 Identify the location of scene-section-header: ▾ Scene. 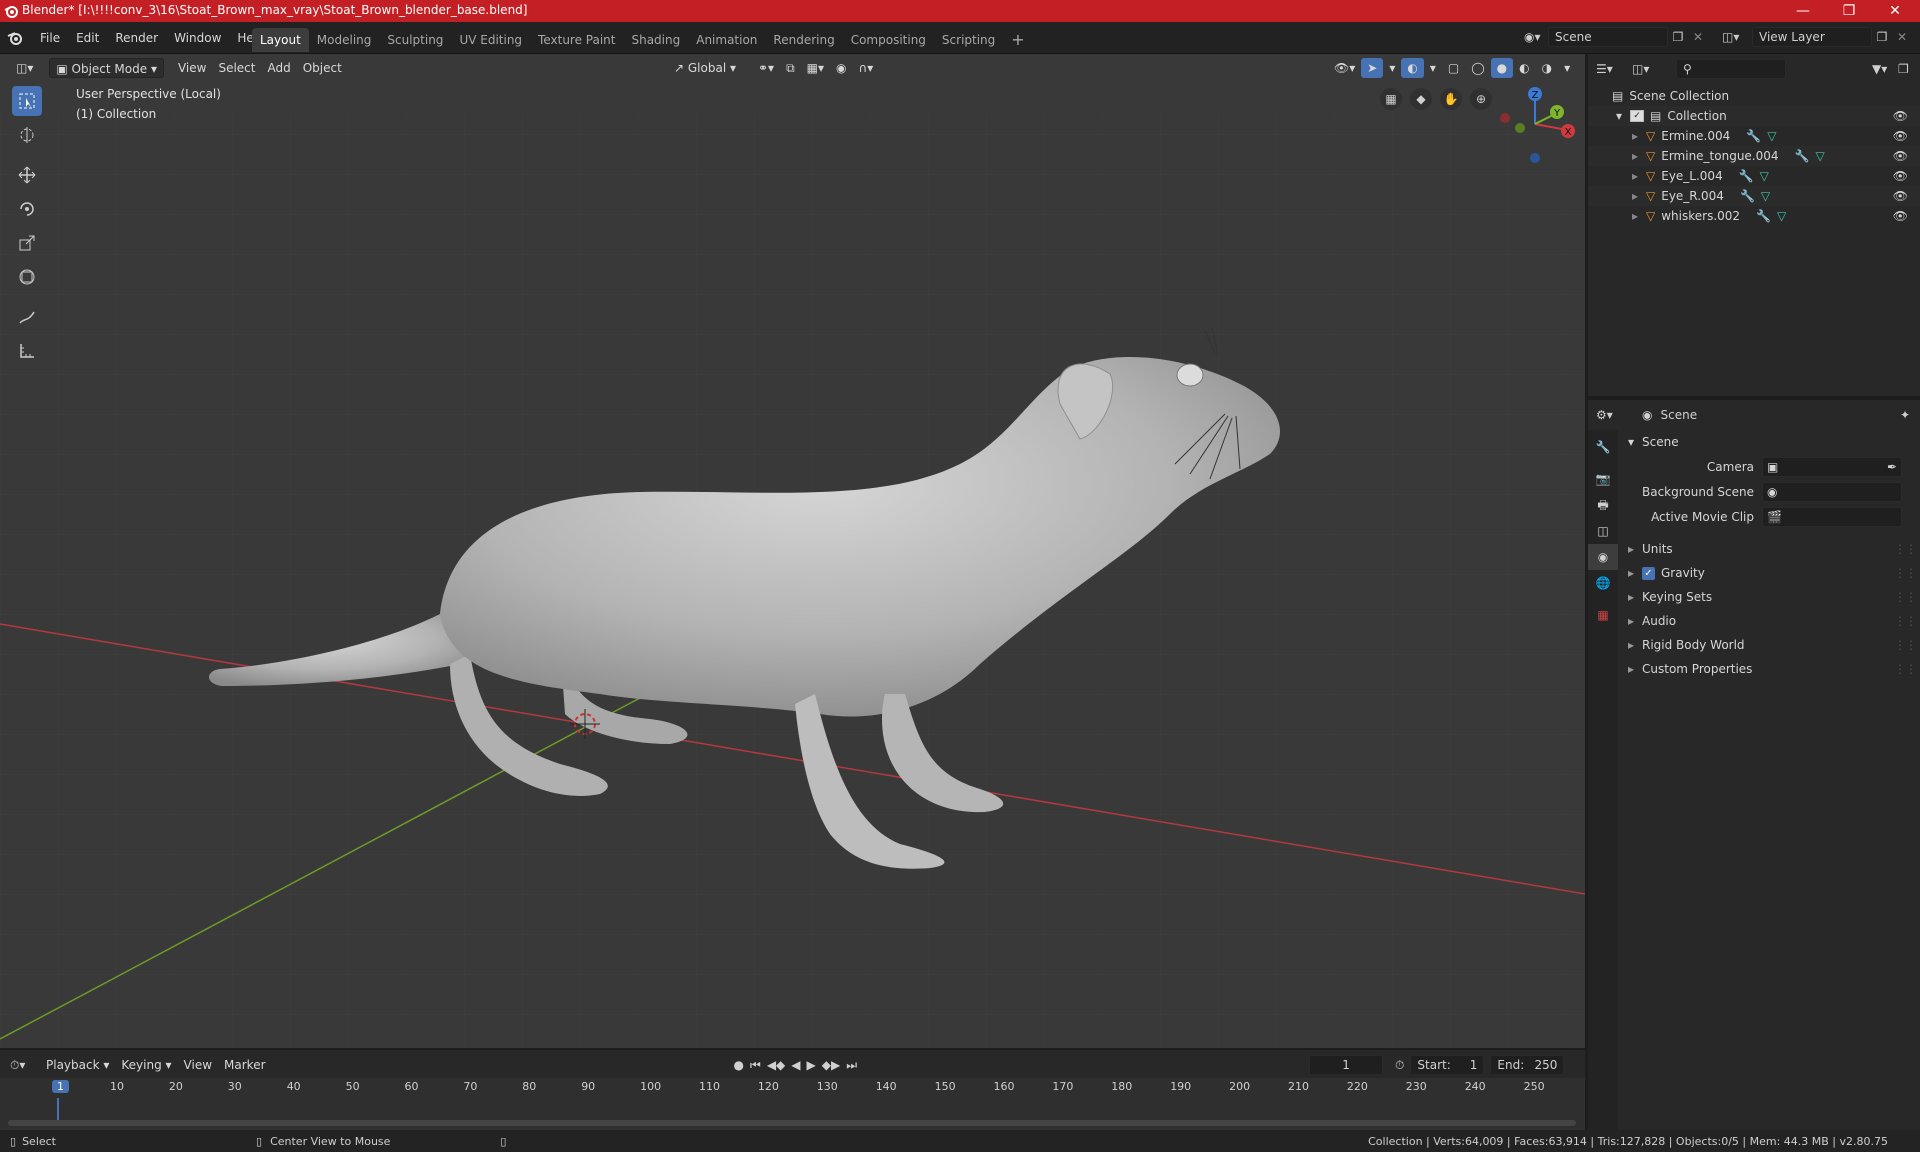
(1769, 442).